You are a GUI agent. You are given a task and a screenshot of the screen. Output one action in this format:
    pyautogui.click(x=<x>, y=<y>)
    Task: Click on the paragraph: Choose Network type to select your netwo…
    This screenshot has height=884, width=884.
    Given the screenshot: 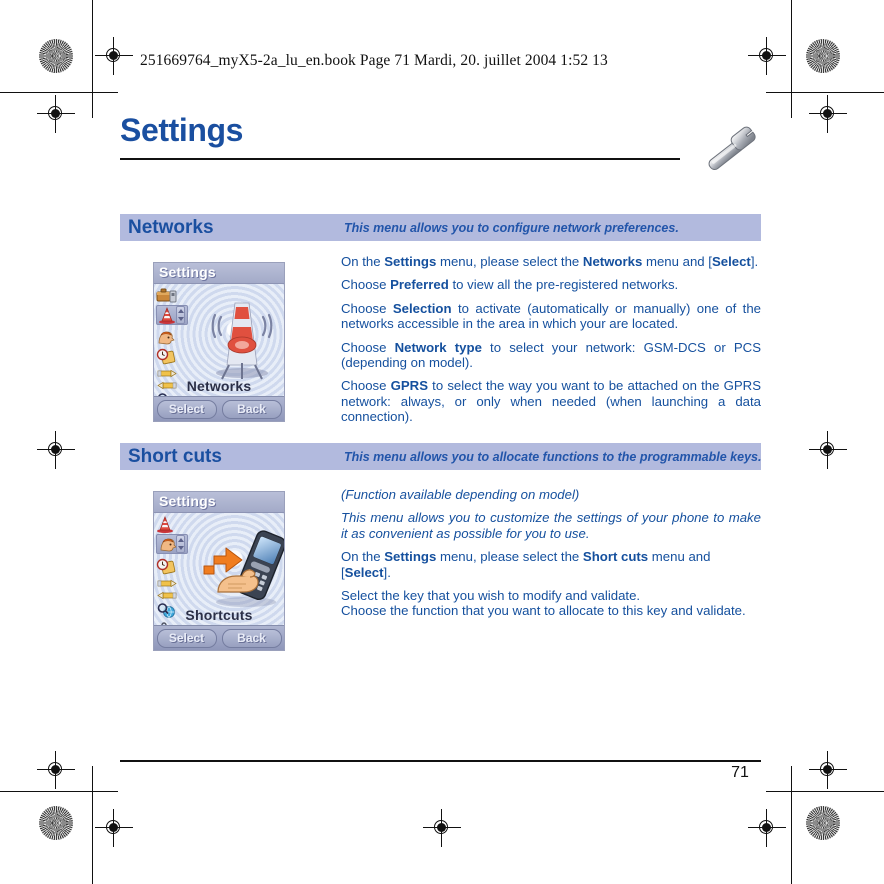 What is the action you would take?
    pyautogui.click(x=551, y=355)
    